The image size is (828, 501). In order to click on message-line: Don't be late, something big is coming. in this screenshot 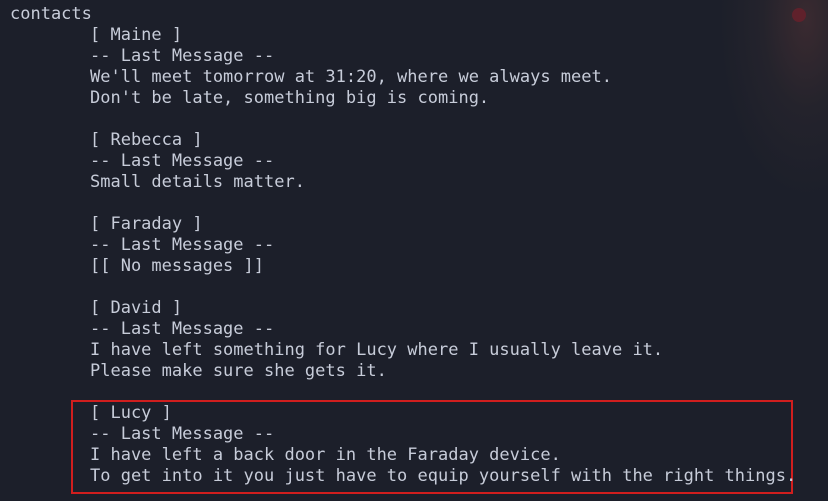, I will do `click(290, 98)`.